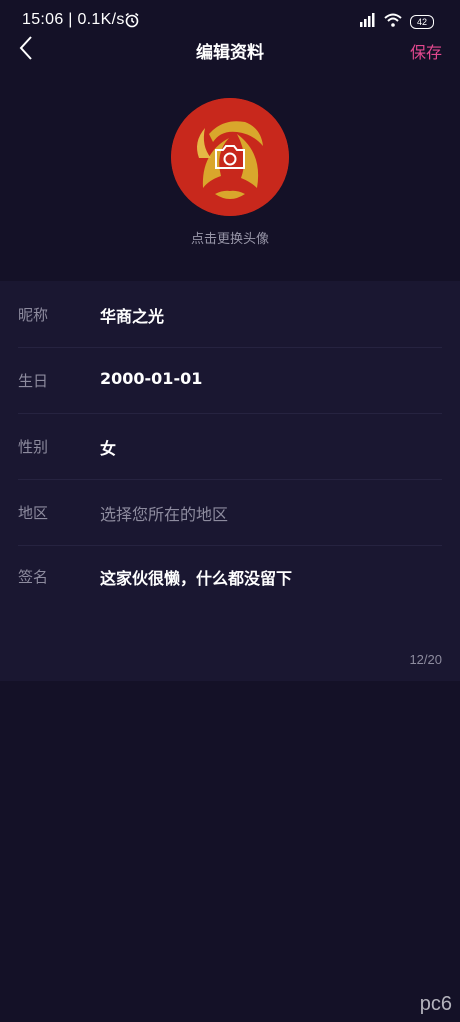 The height and width of the screenshot is (1022, 460). Describe the element at coordinates (33, 315) in the screenshot. I see `nickname-label: 昵称` at that location.